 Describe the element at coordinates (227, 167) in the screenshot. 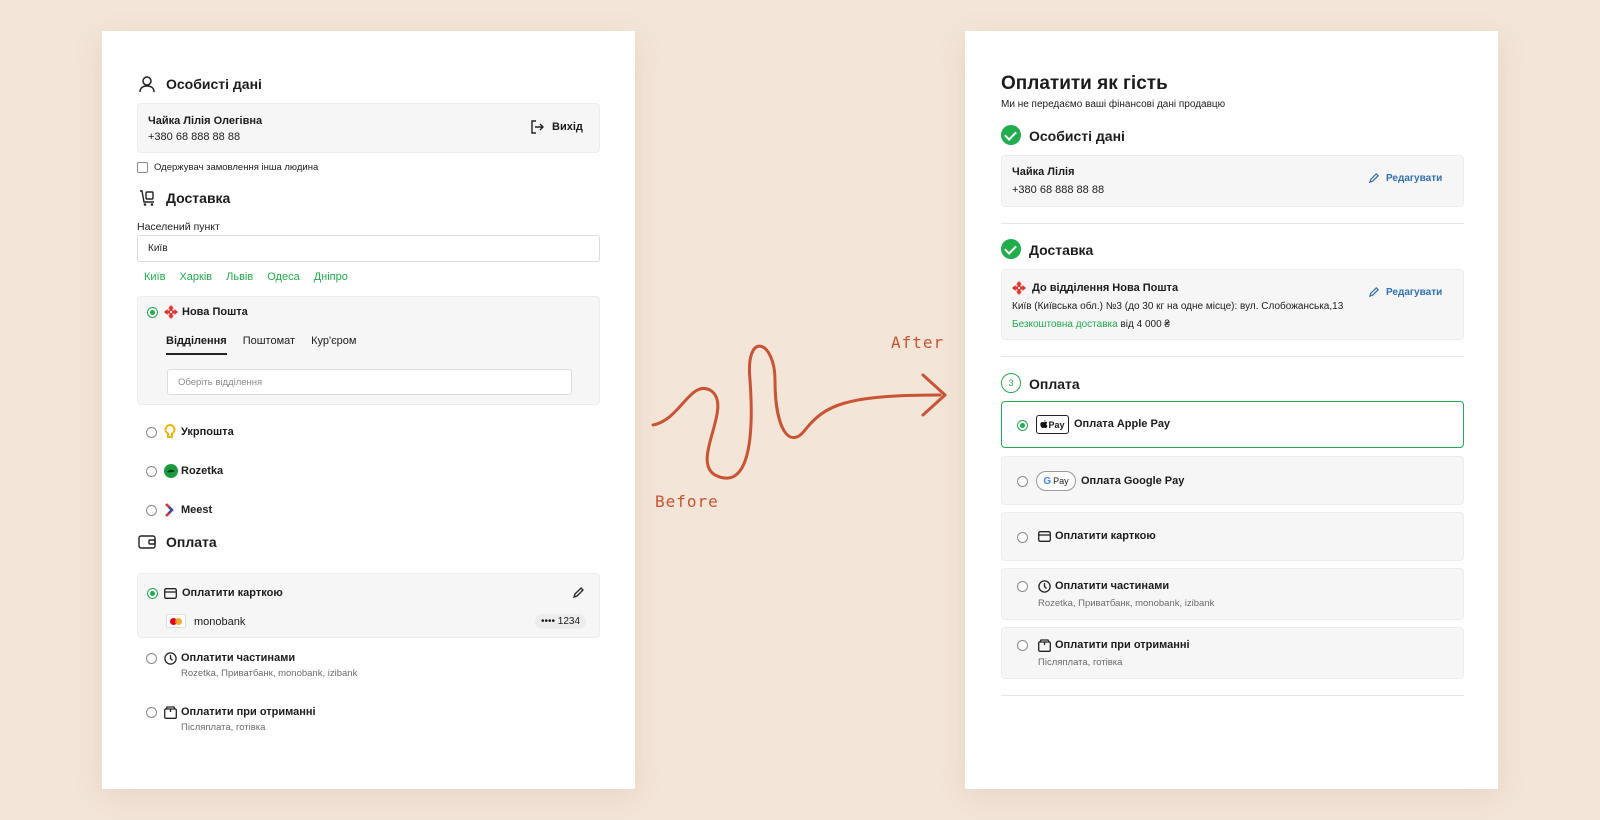

I see `other-recipient-checkbox: Одержувач замовлення інша людина` at that location.